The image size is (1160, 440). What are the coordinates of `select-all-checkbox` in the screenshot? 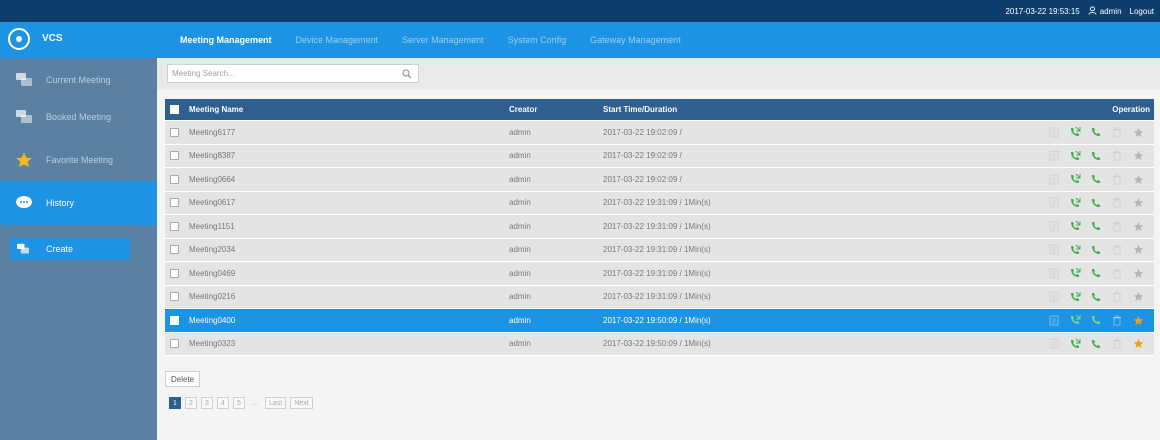 It's located at (174, 109).